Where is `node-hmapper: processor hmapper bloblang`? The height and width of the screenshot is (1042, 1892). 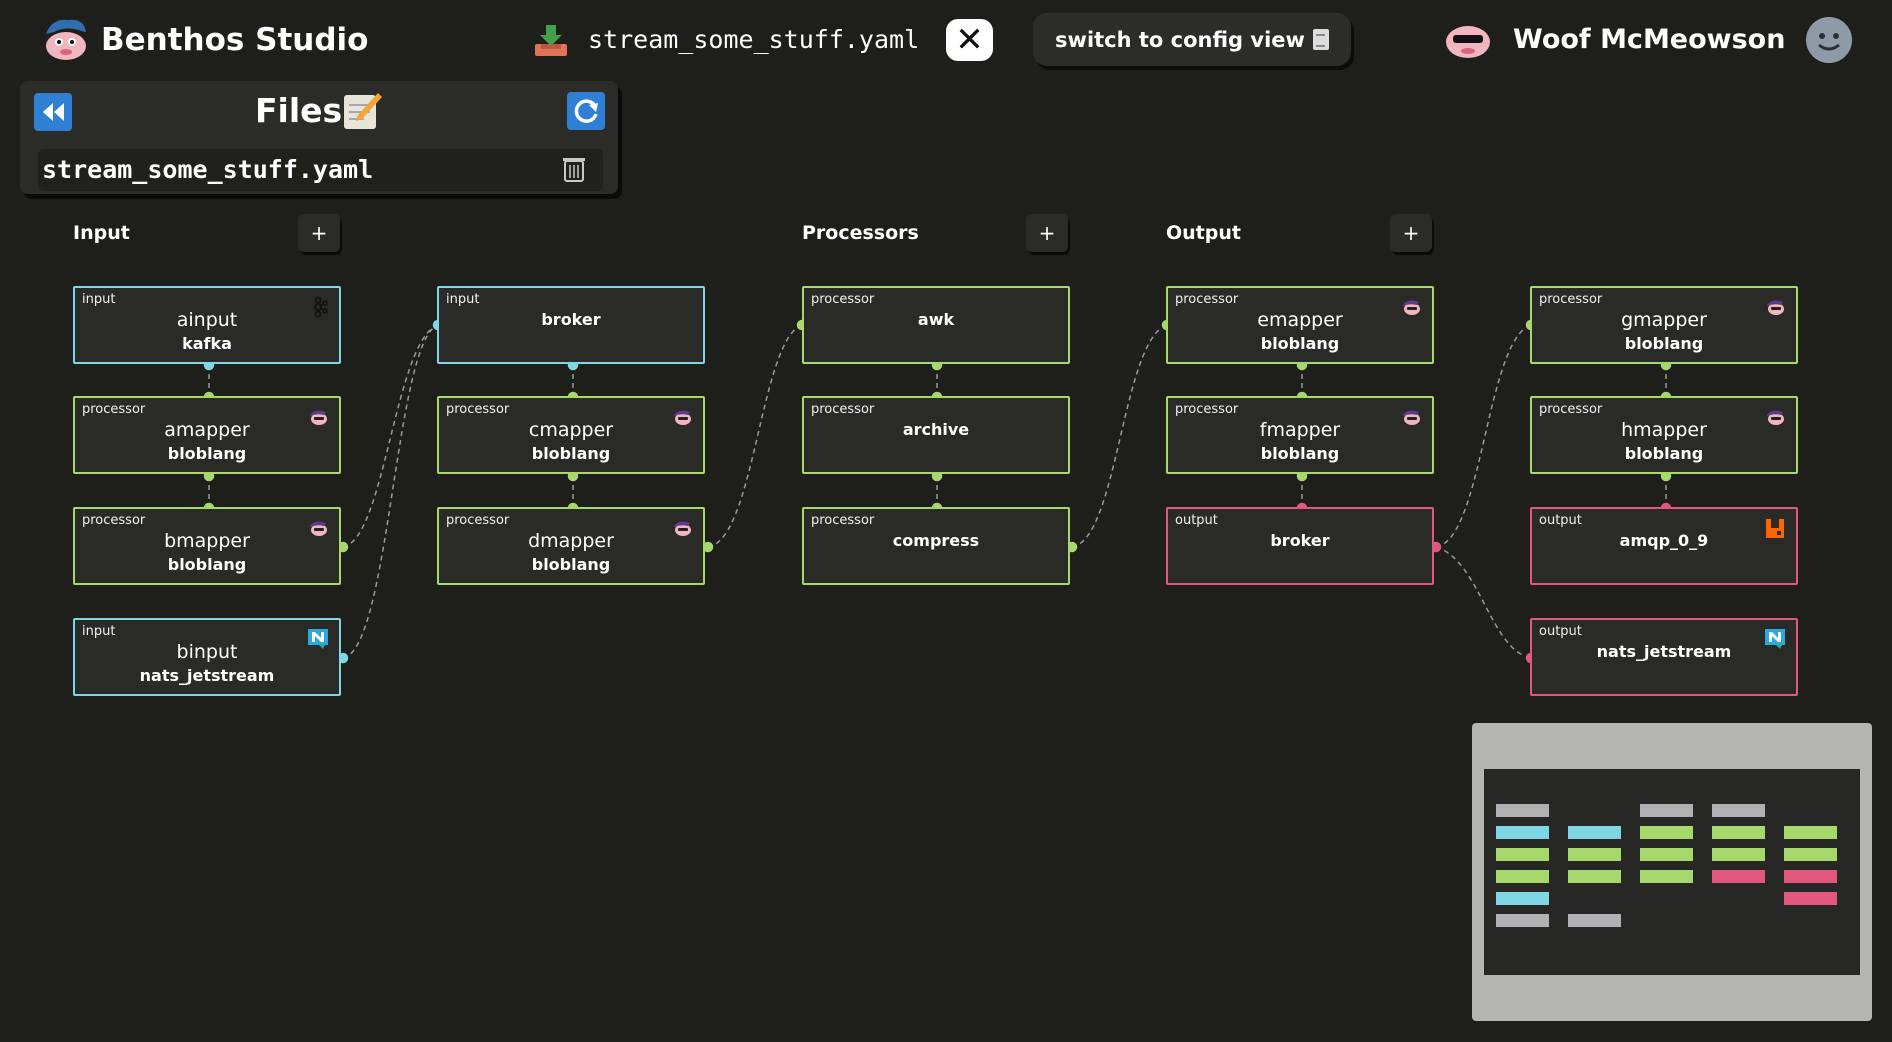
node-hmapper: processor hmapper bloblang is located at coordinates (1664, 435).